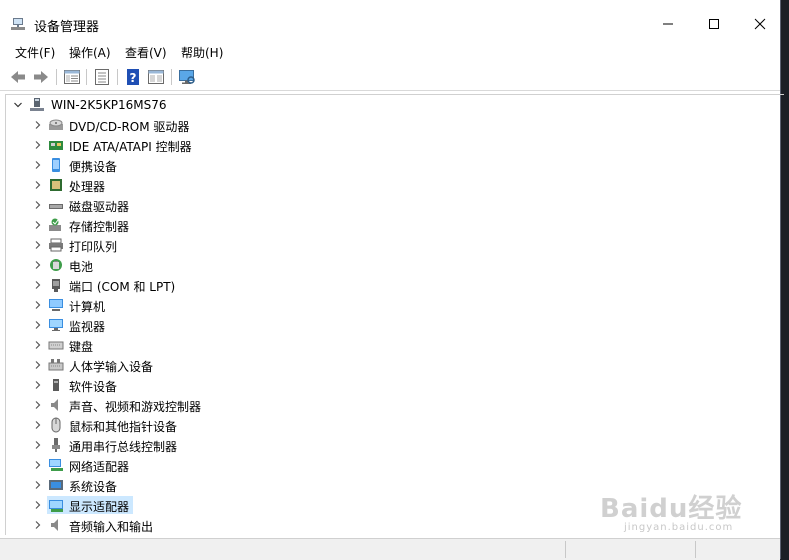  I want to click on chevron-down-icon, so click(18, 105).